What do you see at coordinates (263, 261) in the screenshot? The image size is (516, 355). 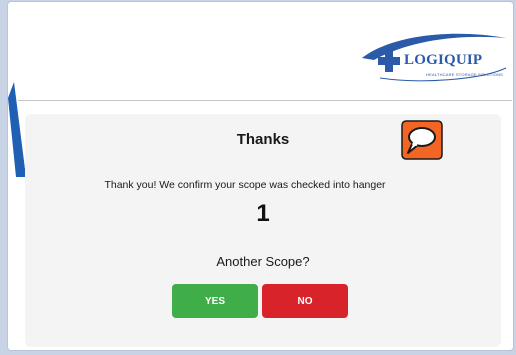 I see `another-scope-question: Another Scope?` at bounding box center [263, 261].